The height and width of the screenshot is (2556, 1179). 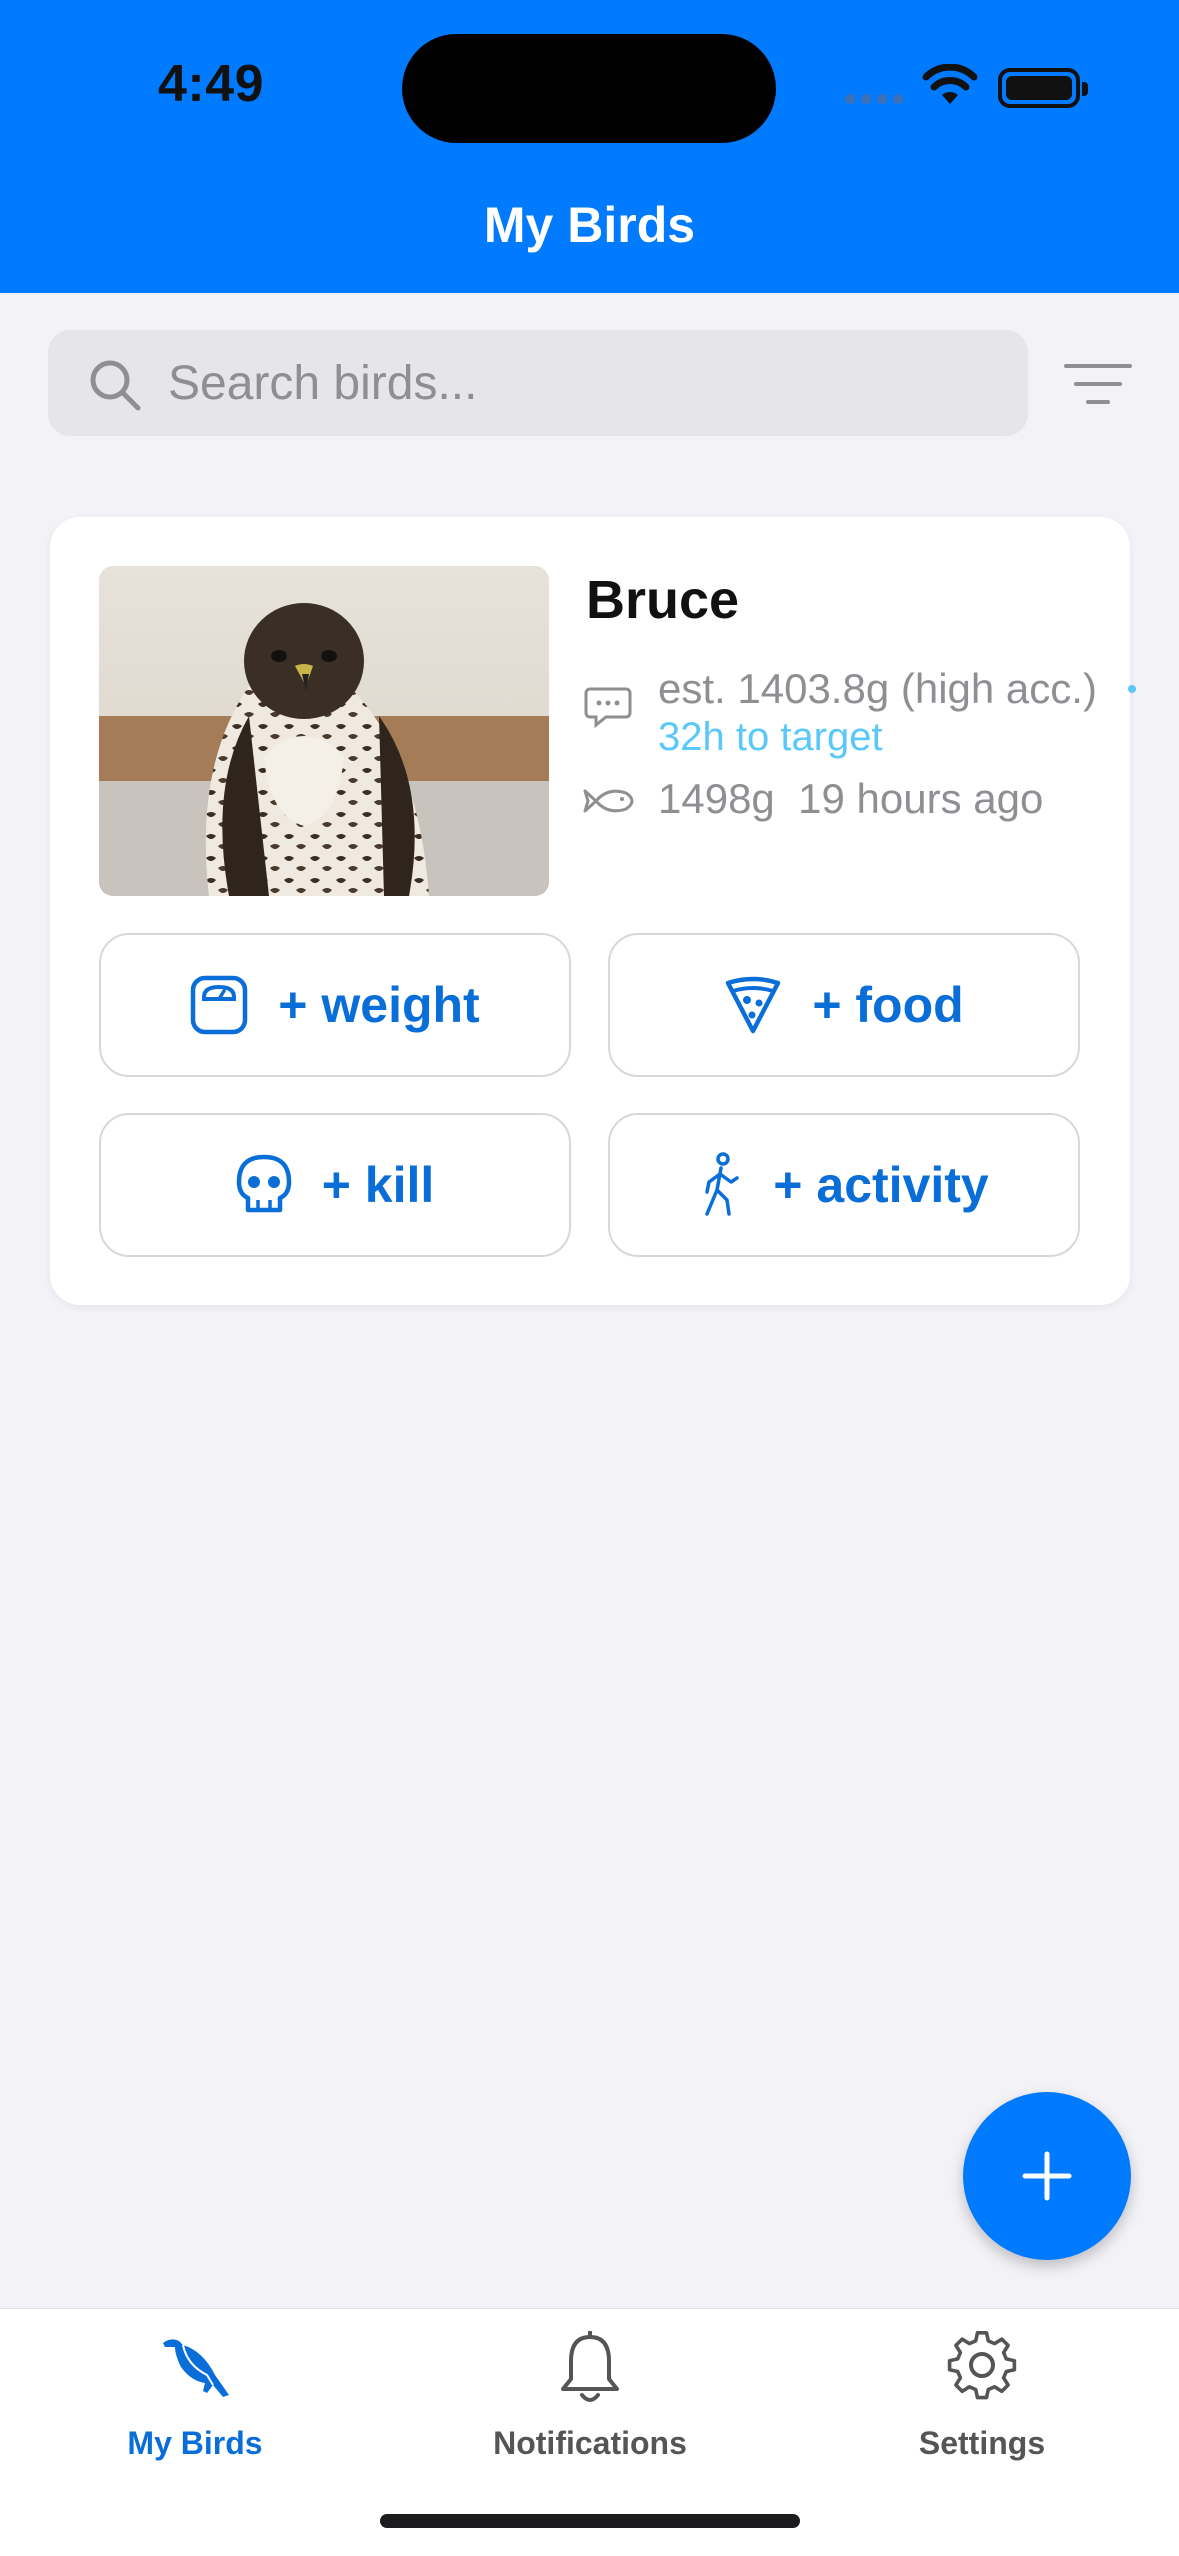 I want to click on add-kill-button: + kill, so click(x=335, y=1185).